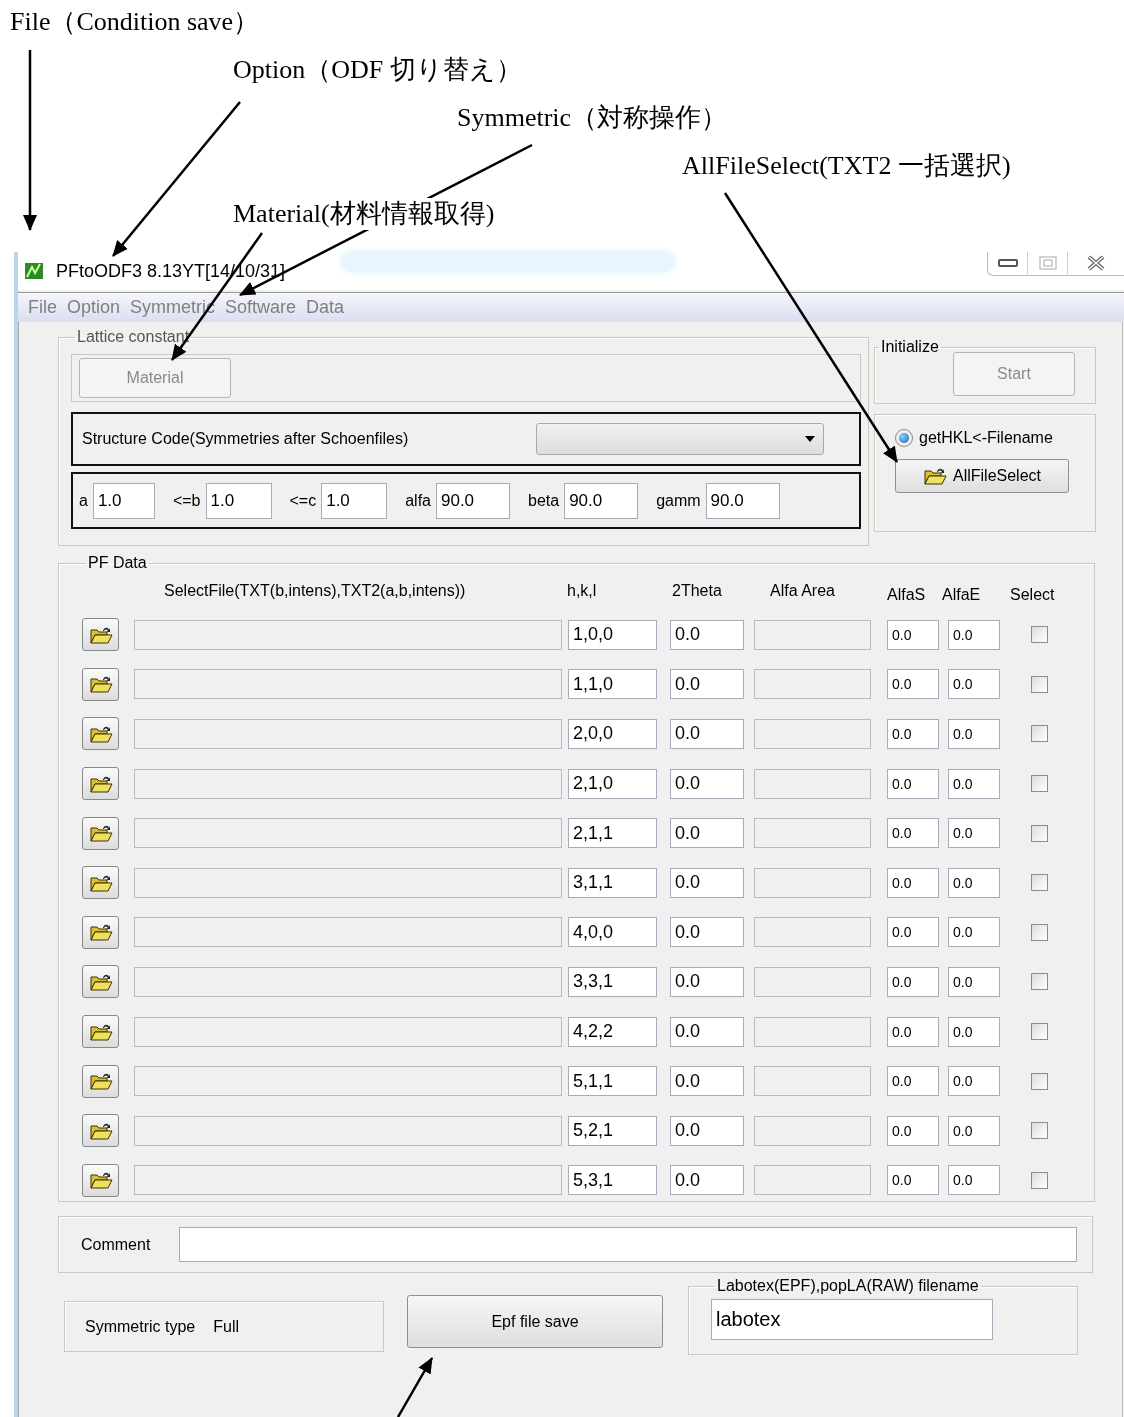  What do you see at coordinates (910, 347) in the screenshot?
I see `group-title: Initialize` at bounding box center [910, 347].